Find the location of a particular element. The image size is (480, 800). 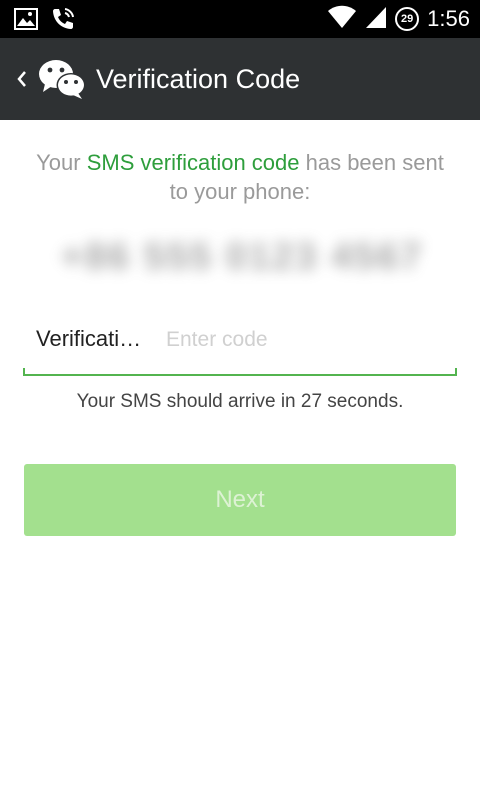

chevron-left-icon is located at coordinates (21, 79).